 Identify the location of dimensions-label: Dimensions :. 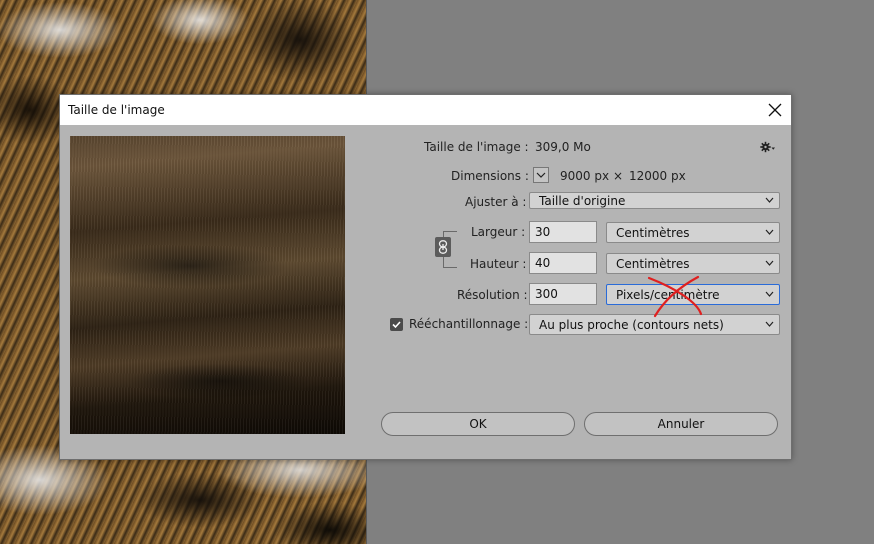
(490, 176).